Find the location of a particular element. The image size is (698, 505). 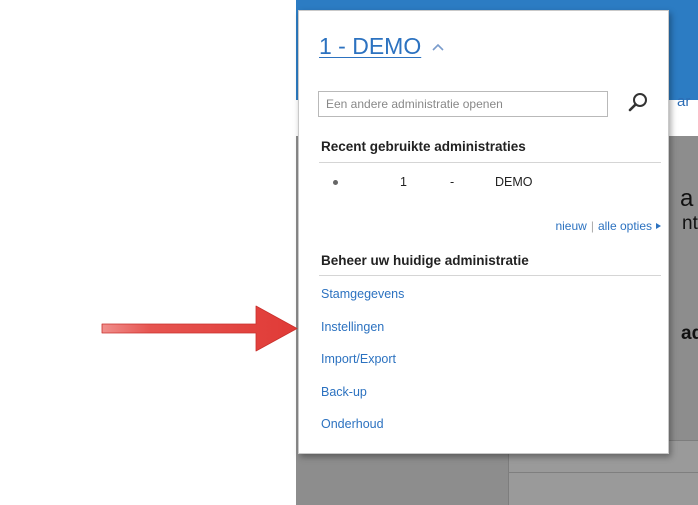

administration-options: nieuw | alle opties is located at coordinates (608, 226).